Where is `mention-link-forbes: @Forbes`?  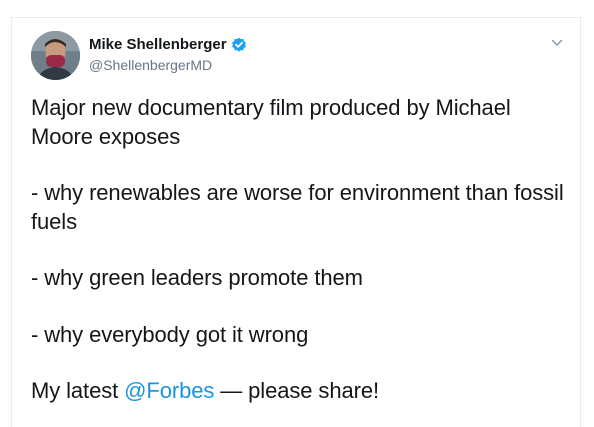
mention-link-forbes: @Forbes is located at coordinates (169, 390).